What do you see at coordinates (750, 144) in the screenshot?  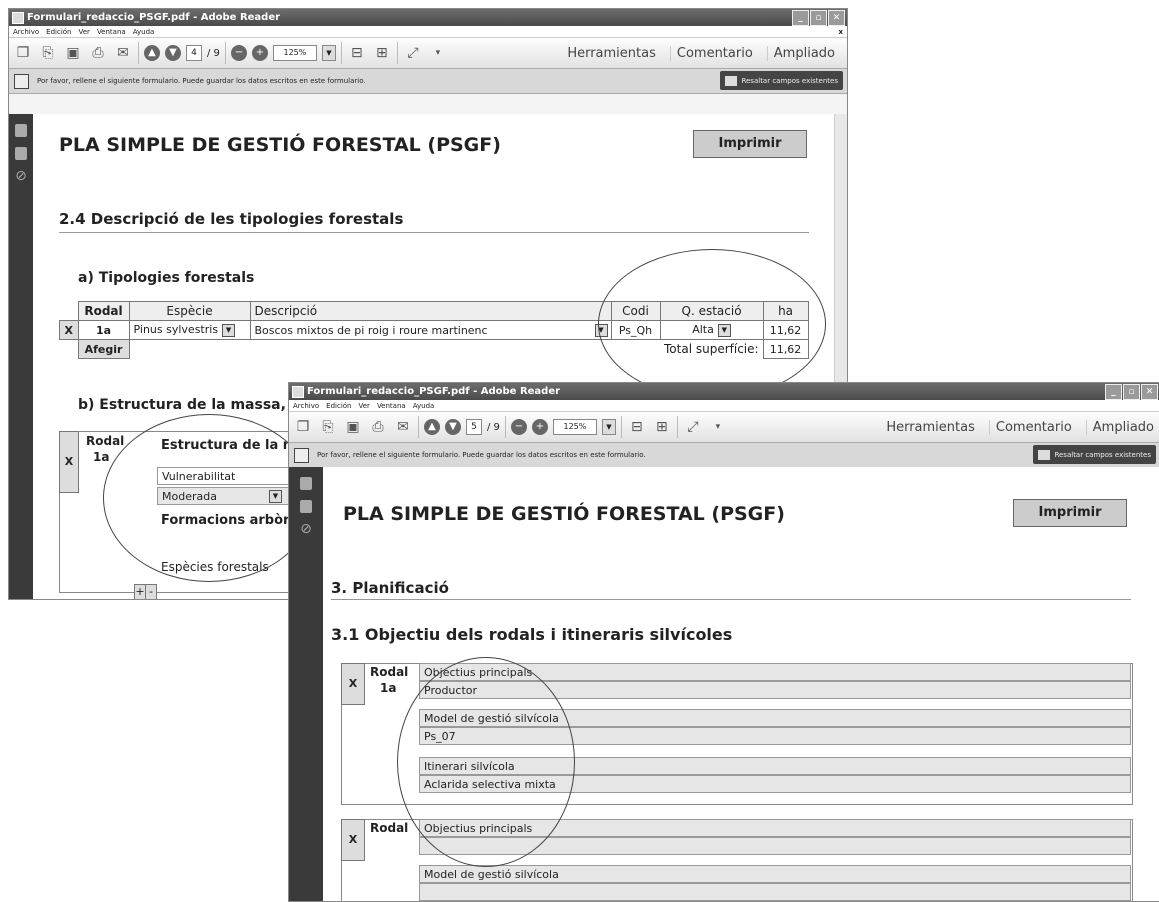 I see `back-print-button: Imprimir` at bounding box center [750, 144].